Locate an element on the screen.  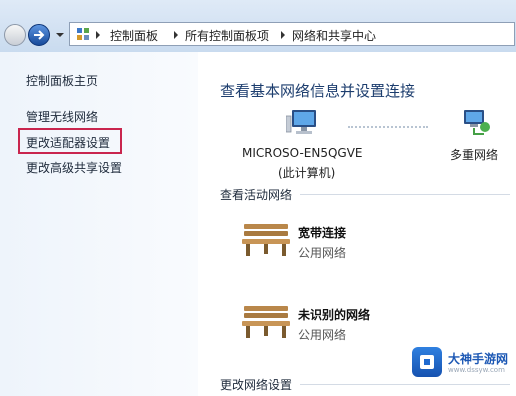
title-bar: 控制面板 所有控制面板项 网络和共享中心 is located at coordinates (258, 26).